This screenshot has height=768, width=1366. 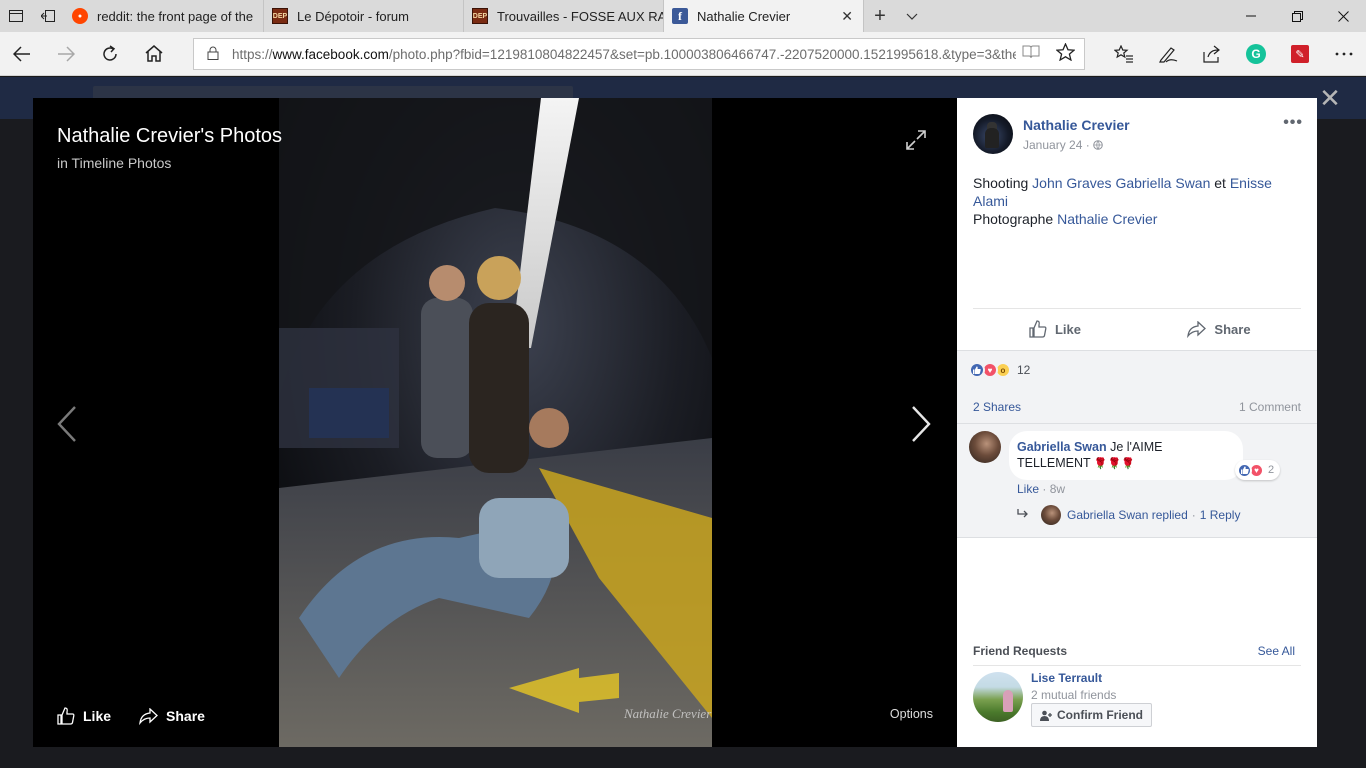 What do you see at coordinates (911, 714) in the screenshot?
I see `photo-options-link: Options` at bounding box center [911, 714].